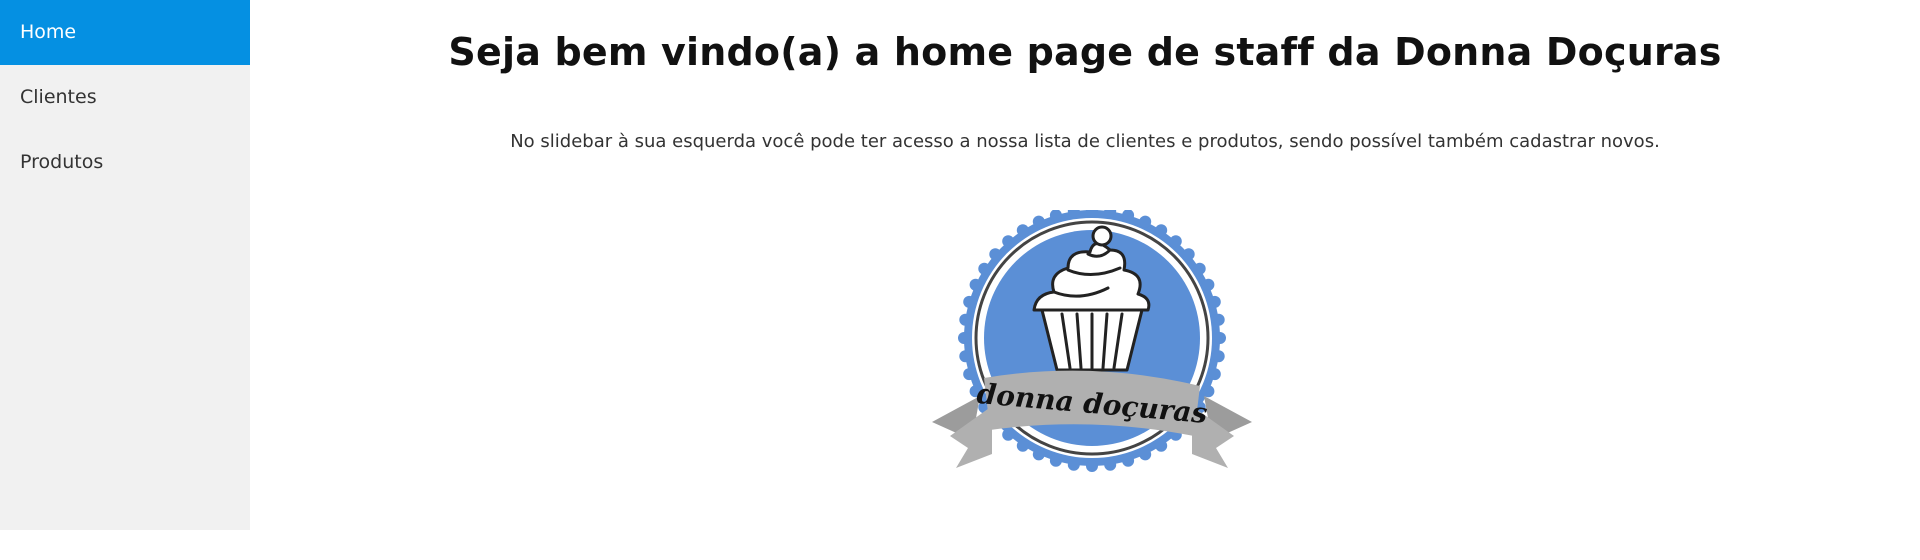  What do you see at coordinates (1092, 341) in the screenshot?
I see `donna-docuras-logo: donna doçuras` at bounding box center [1092, 341].